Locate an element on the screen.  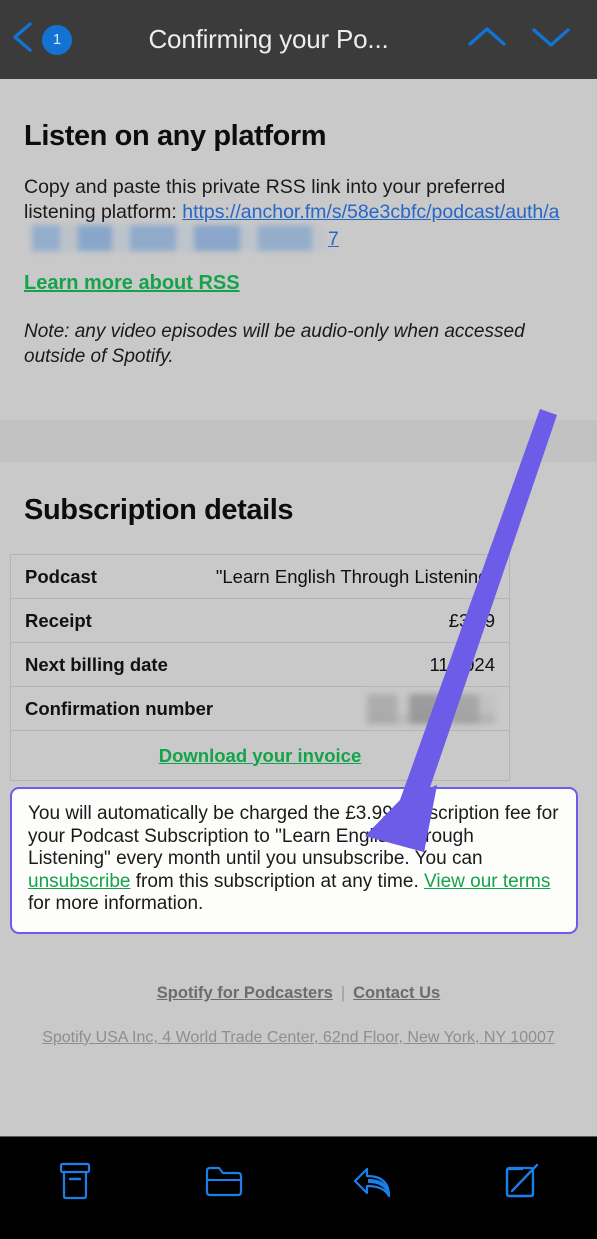
table-row: Confirmation number is located at coordinates (260, 709).